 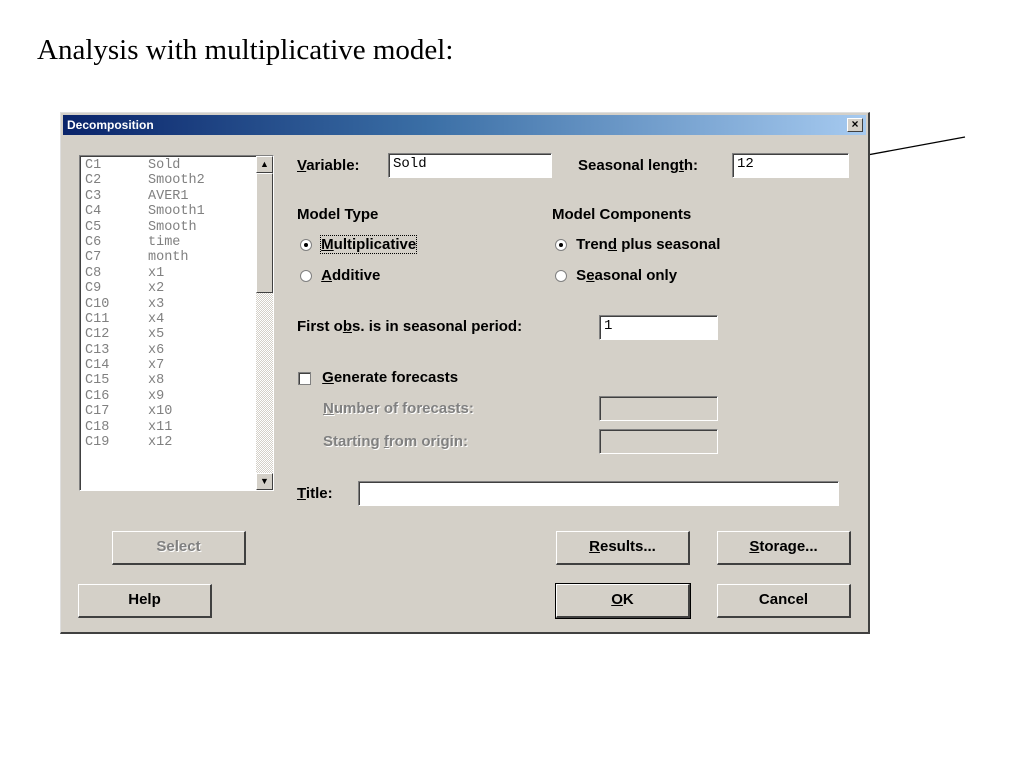 I want to click on title-input, so click(x=598, y=493).